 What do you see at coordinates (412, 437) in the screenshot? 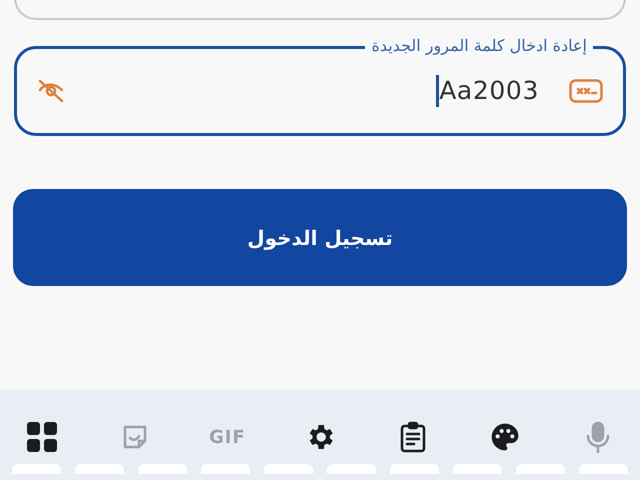
I see `clipboard-icon` at bounding box center [412, 437].